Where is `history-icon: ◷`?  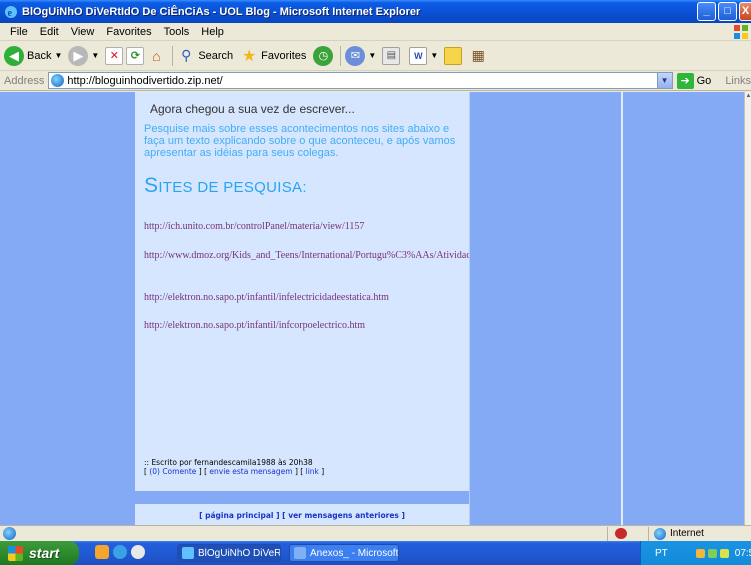 history-icon: ◷ is located at coordinates (323, 55).